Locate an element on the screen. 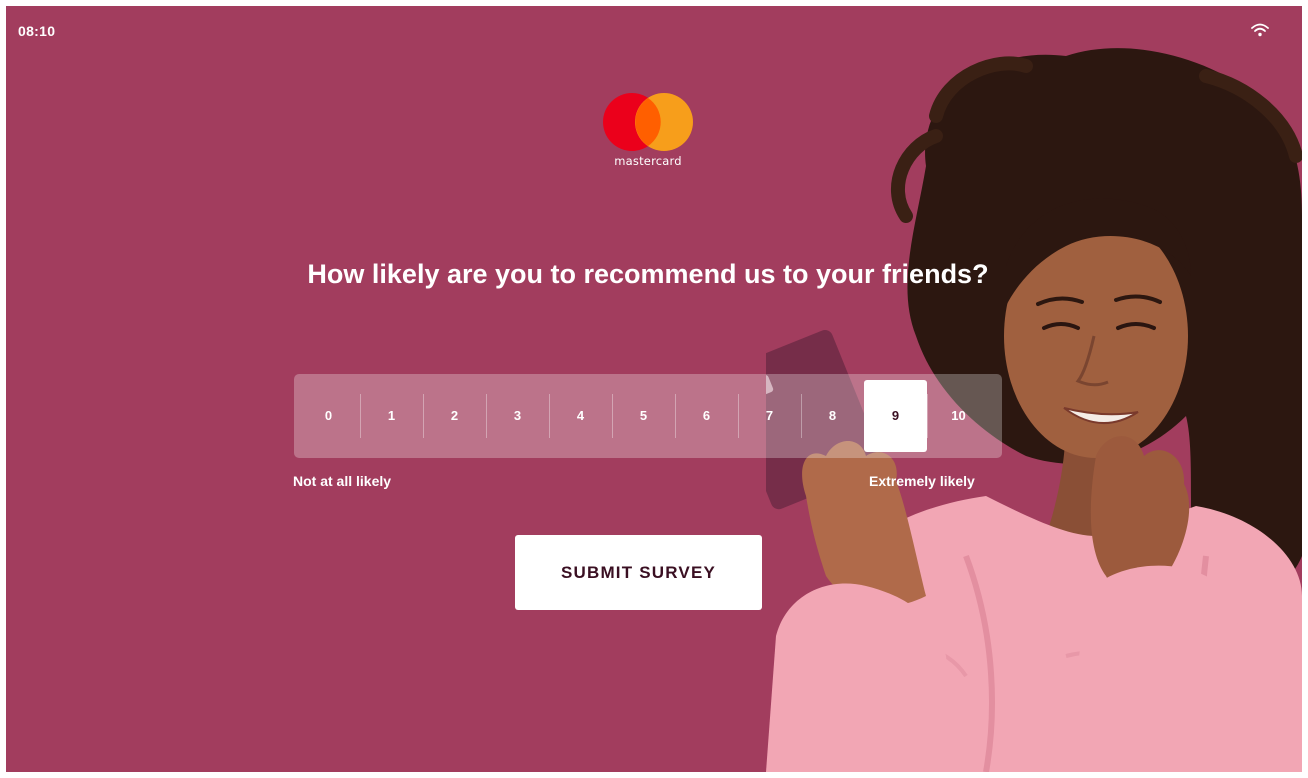 Image resolution: width=1308 pixels, height=778 pixels. mastercard-logo: mastercard is located at coordinates (648, 132).